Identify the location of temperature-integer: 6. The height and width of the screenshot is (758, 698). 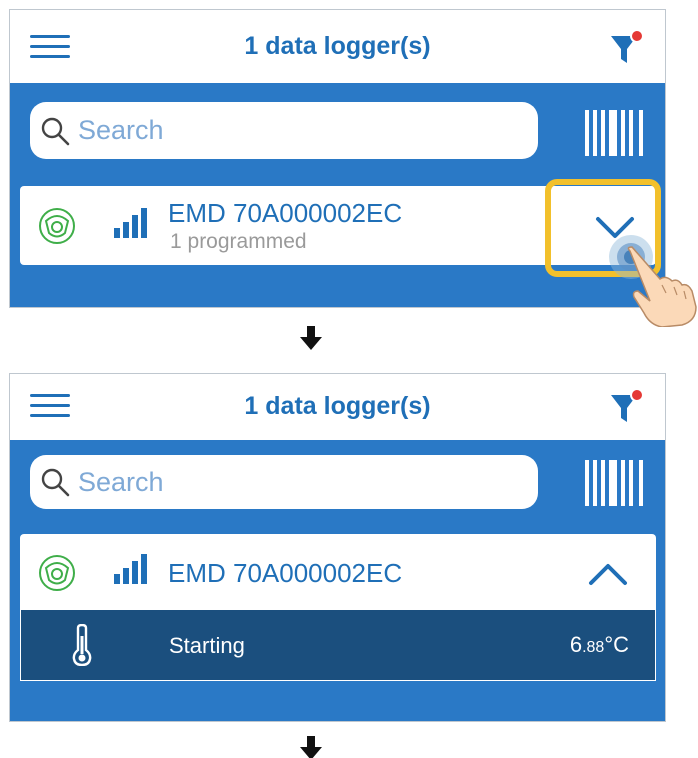
(576, 644).